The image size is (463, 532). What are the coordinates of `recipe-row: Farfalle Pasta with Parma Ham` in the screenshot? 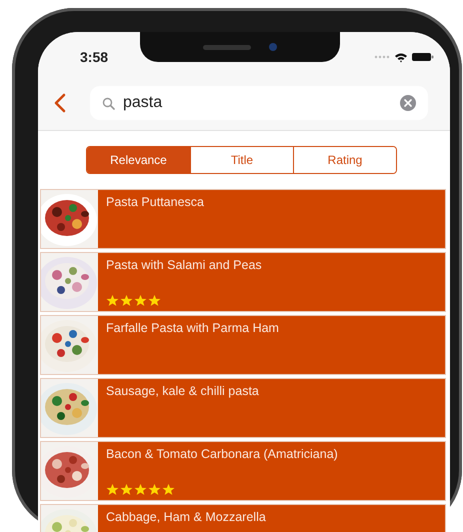 It's located at (243, 345).